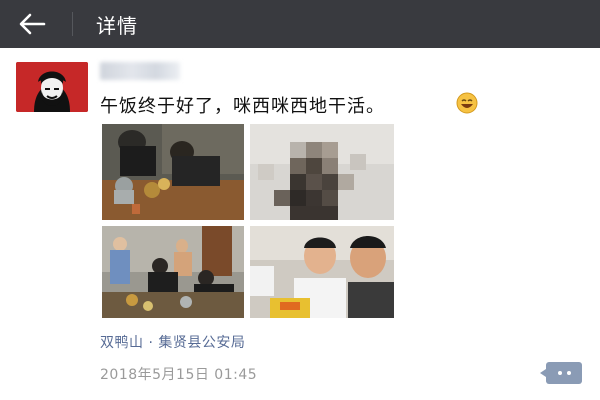 The image size is (600, 400). Describe the element at coordinates (467, 103) in the screenshot. I see `grinning-emoji-icon` at that location.